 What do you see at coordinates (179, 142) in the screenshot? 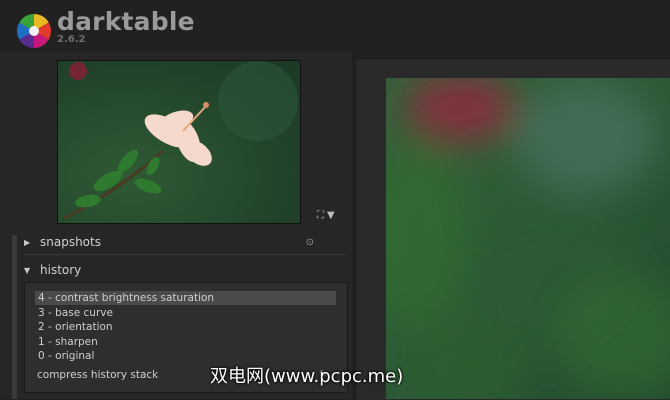
I see `navigator-thumbnail` at bounding box center [179, 142].